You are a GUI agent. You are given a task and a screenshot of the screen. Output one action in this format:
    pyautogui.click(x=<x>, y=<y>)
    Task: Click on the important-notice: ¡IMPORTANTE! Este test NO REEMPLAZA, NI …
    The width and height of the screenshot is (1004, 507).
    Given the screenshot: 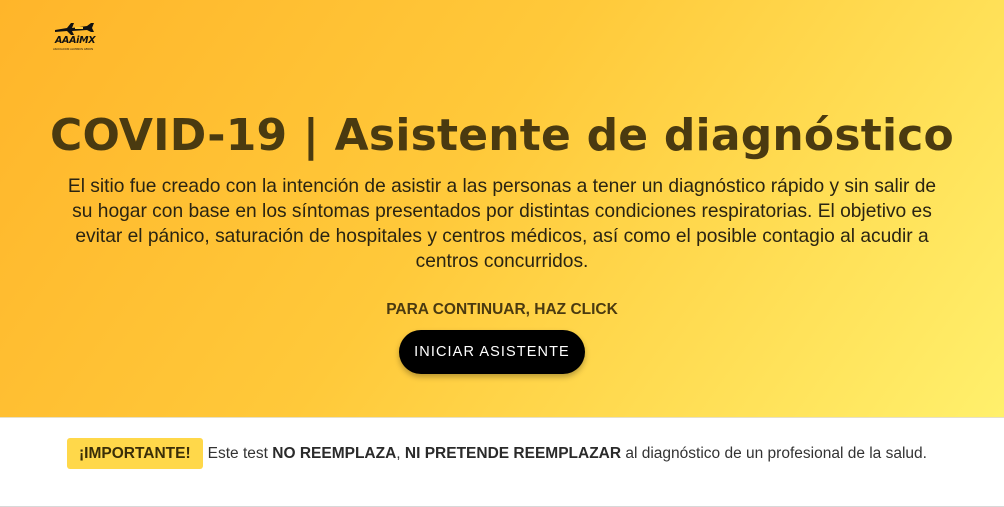 What is the action you would take?
    pyautogui.click(x=497, y=453)
    